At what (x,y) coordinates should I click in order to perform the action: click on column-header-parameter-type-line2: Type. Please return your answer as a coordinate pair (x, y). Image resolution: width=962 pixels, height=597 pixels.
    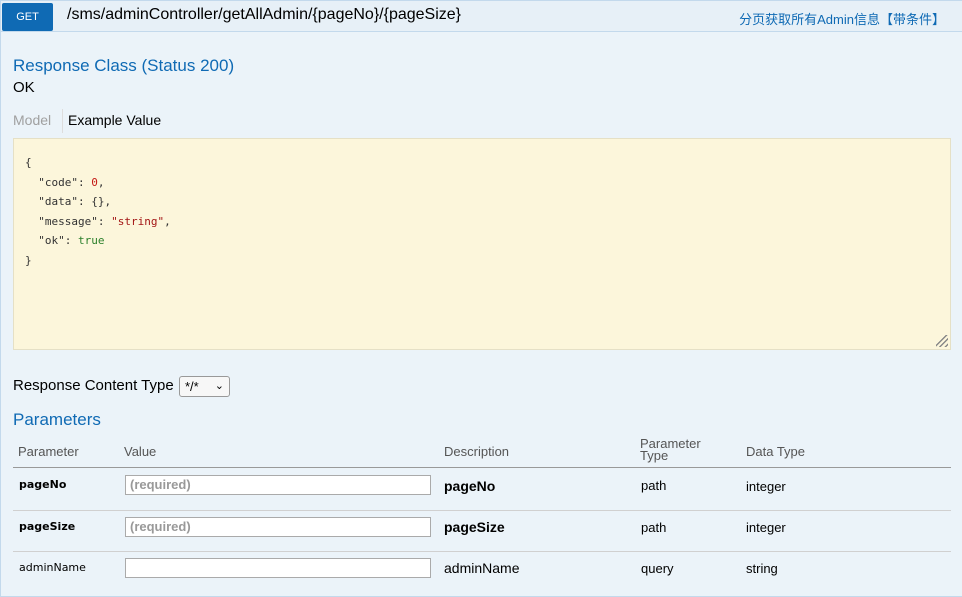
    Looking at the image, I should click on (654, 455).